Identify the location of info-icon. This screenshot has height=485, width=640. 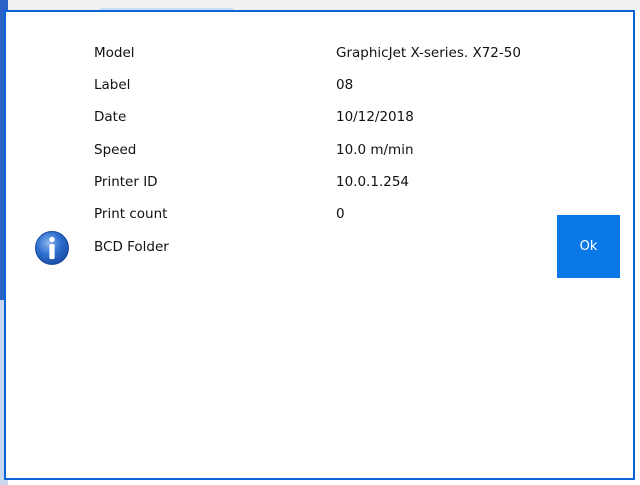
(52, 248).